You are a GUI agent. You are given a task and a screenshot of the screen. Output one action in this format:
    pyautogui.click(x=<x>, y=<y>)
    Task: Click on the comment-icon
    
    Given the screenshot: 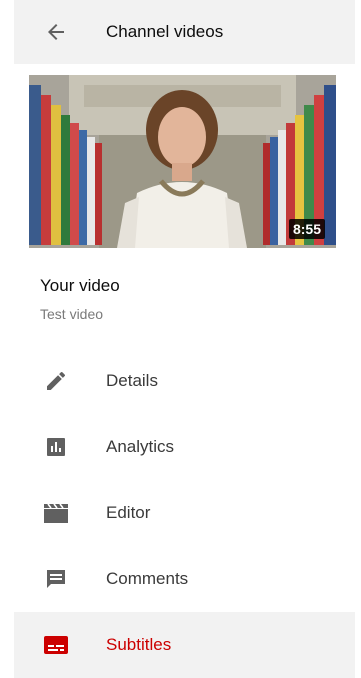 What is the action you would take?
    pyautogui.click(x=56, y=579)
    